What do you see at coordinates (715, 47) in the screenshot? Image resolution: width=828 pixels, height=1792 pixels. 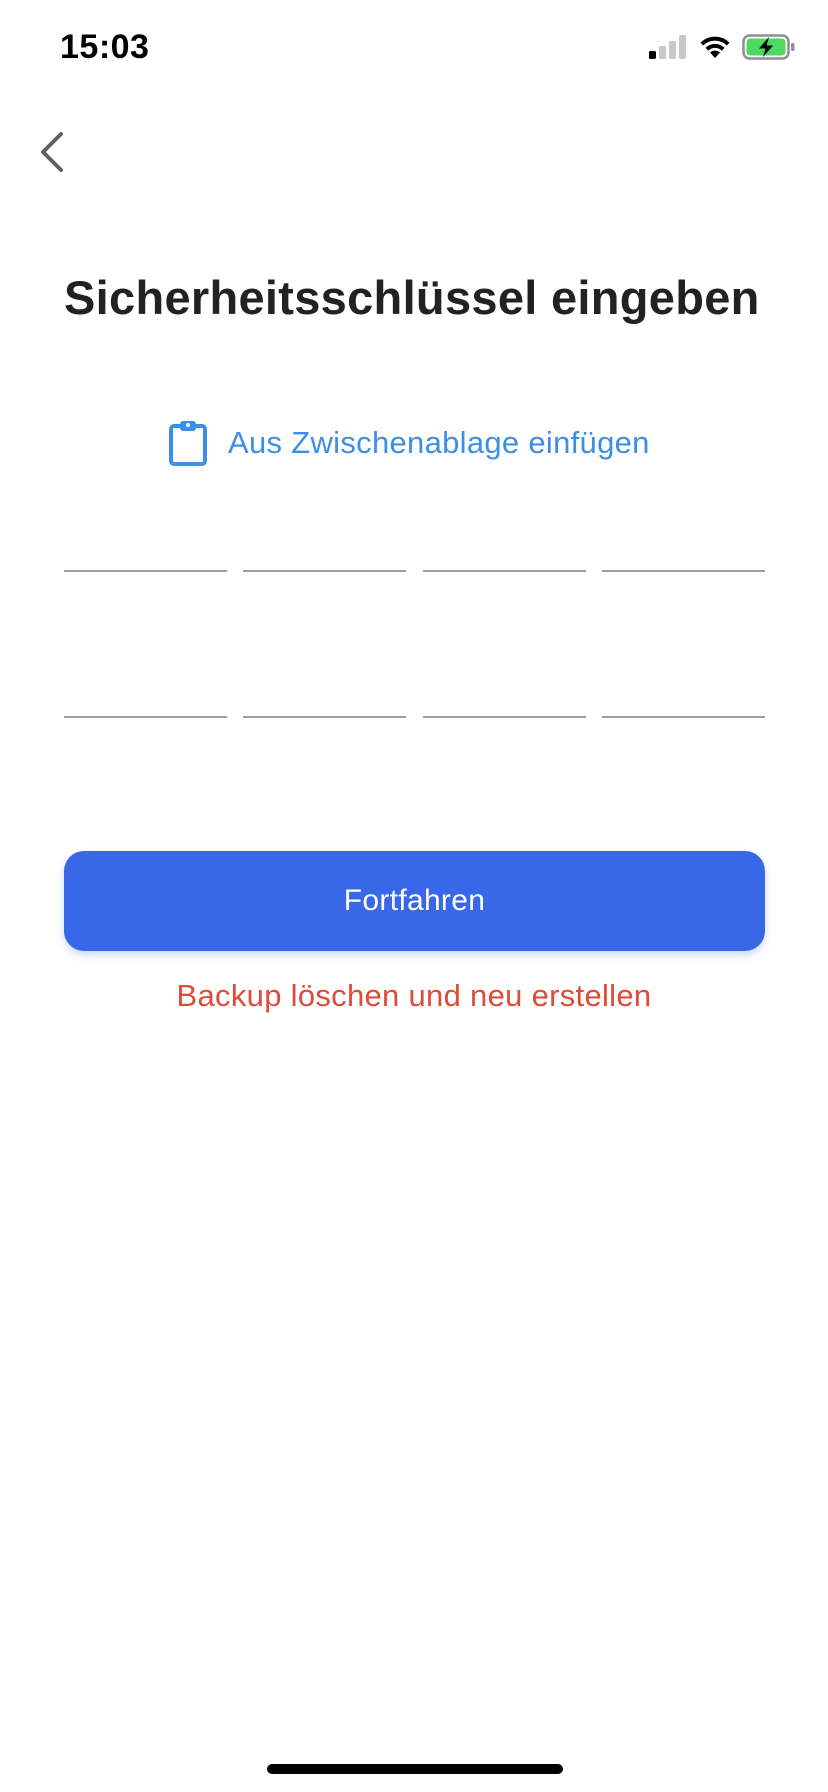 I see `wifi-icon` at bounding box center [715, 47].